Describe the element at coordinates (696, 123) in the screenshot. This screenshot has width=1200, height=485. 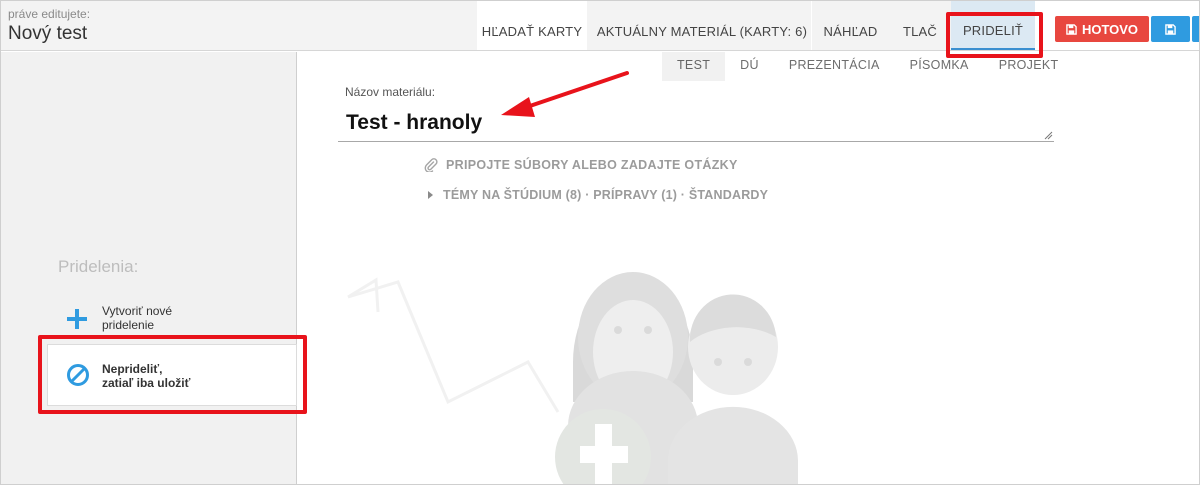
I see `material-name-input` at that location.